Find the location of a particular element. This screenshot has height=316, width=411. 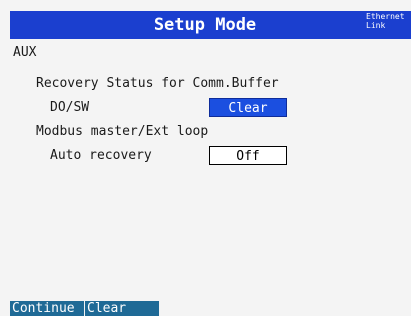

do-sw-label: DO/SW is located at coordinates (70, 107).